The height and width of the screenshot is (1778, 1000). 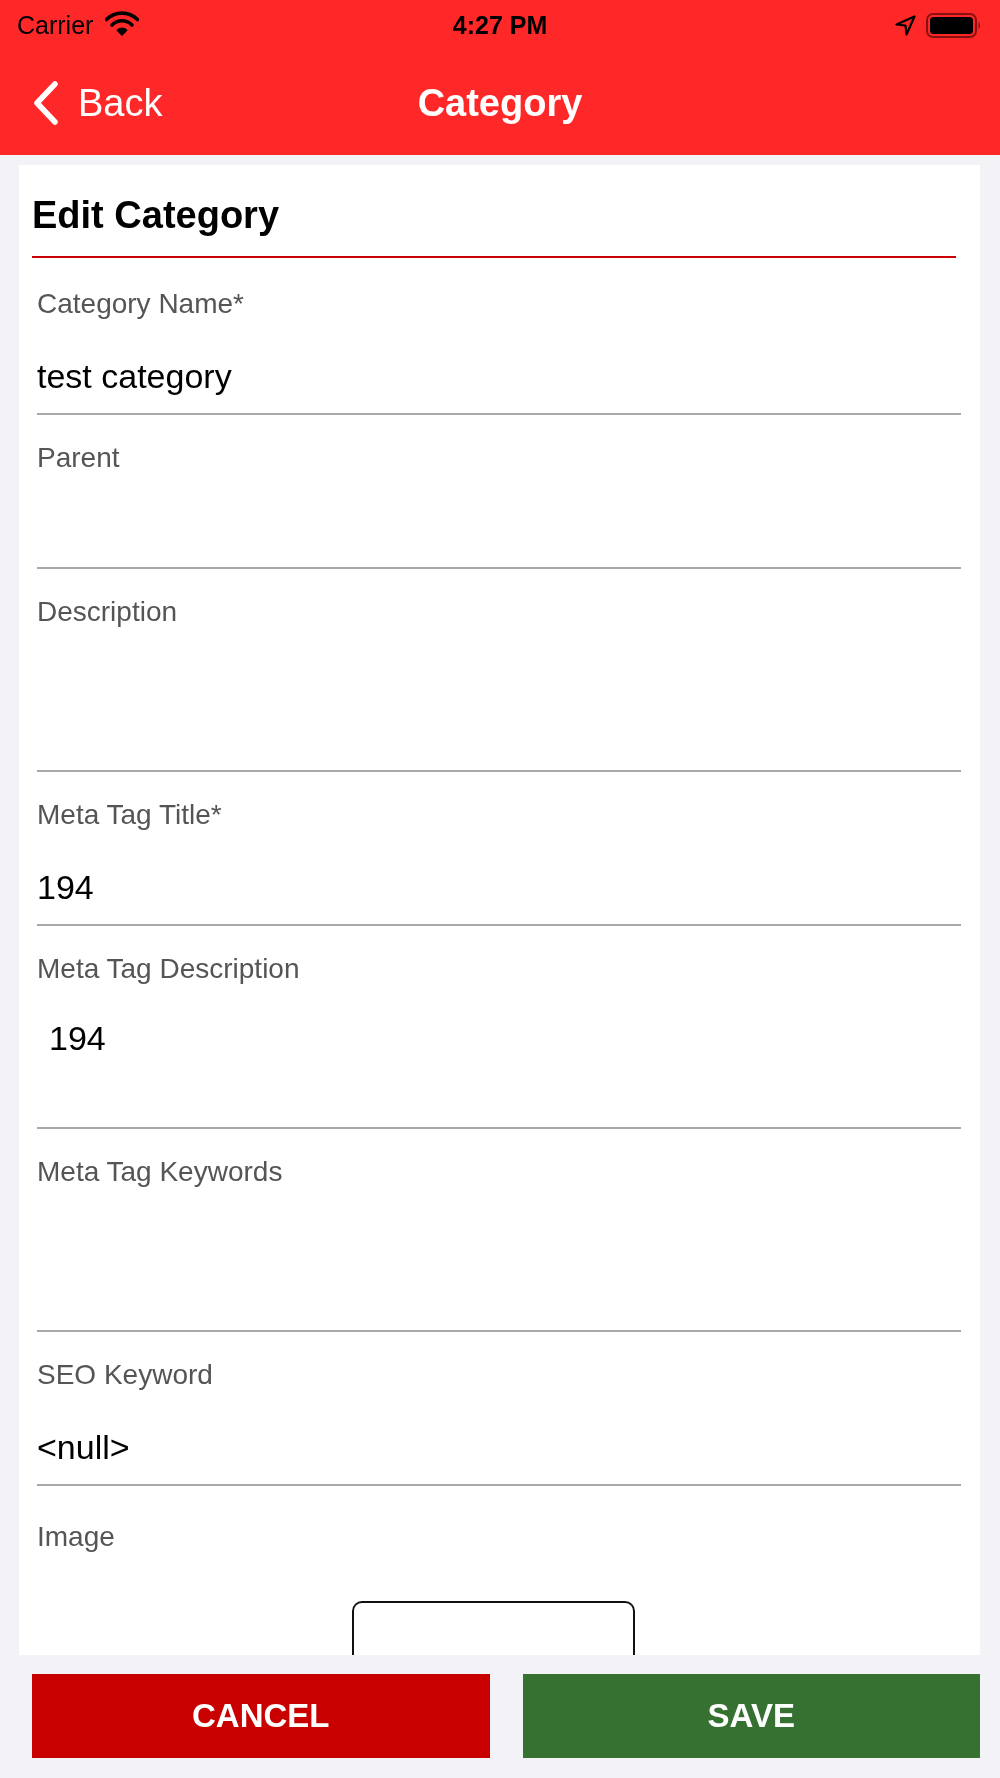 I want to click on field-label: Meta Tag Description, so click(x=168, y=969).